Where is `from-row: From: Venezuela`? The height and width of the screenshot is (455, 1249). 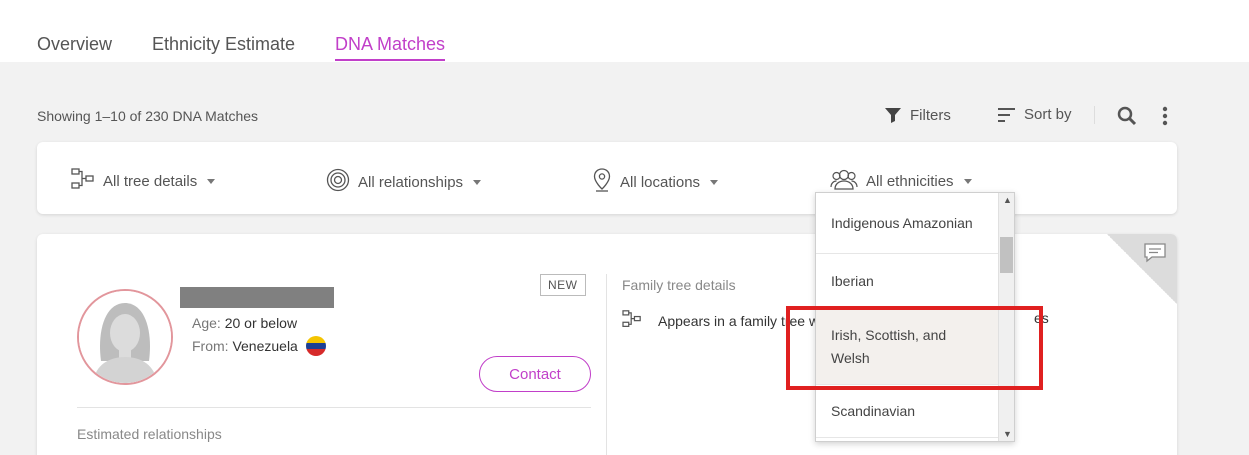 from-row: From: Venezuela is located at coordinates (259, 346).